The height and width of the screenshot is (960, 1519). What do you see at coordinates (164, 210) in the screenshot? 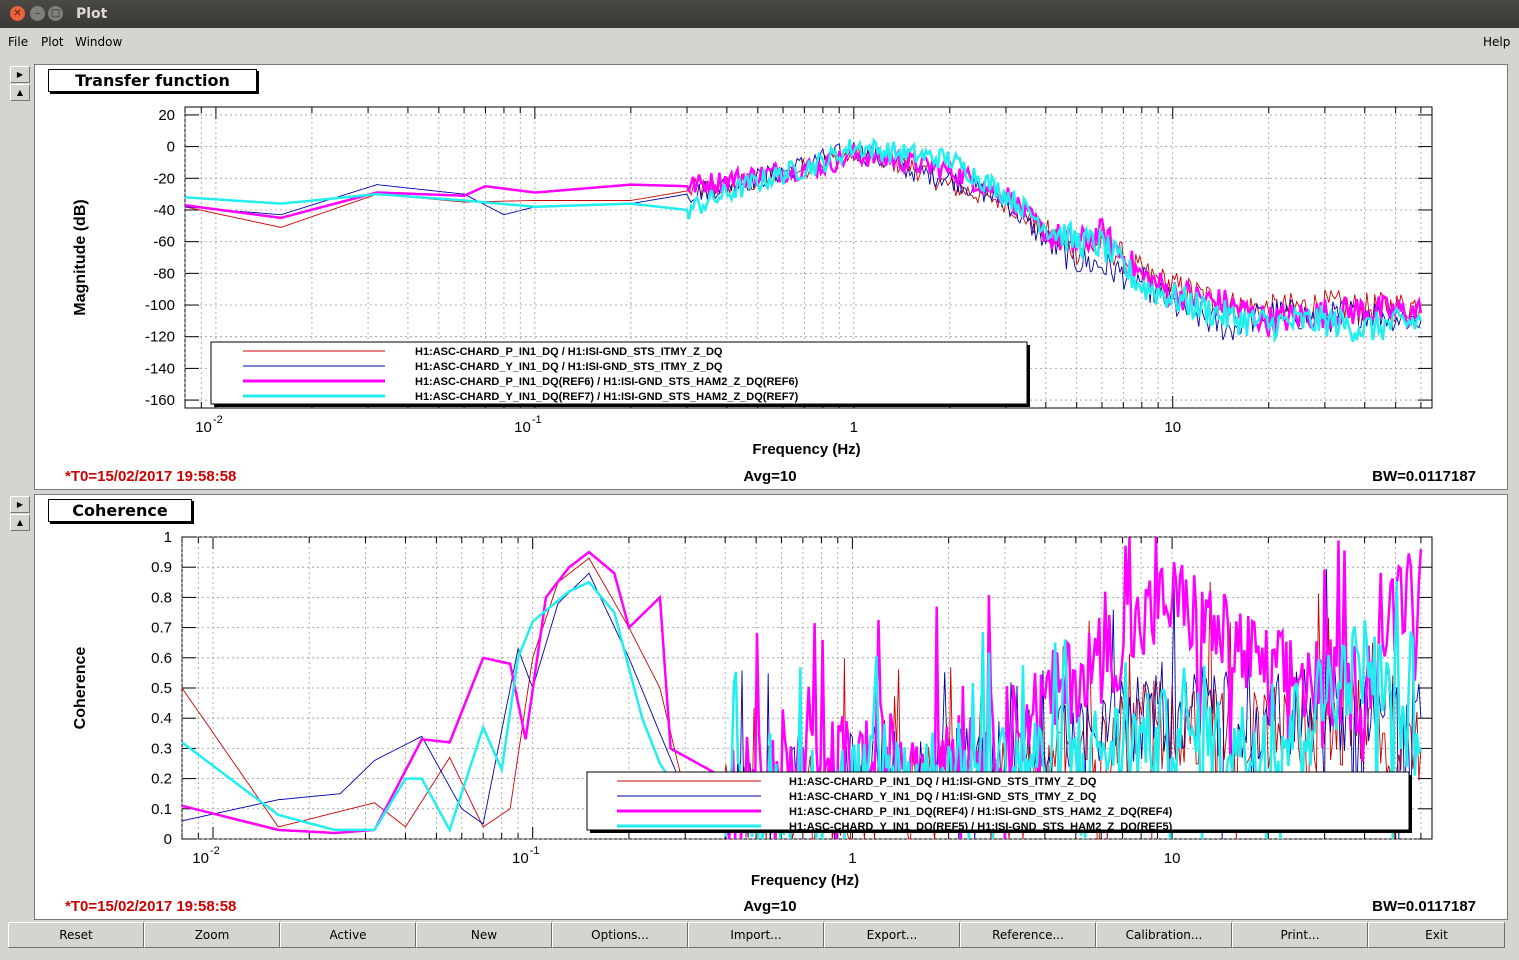
I see `y-tick-label: -40` at bounding box center [164, 210].